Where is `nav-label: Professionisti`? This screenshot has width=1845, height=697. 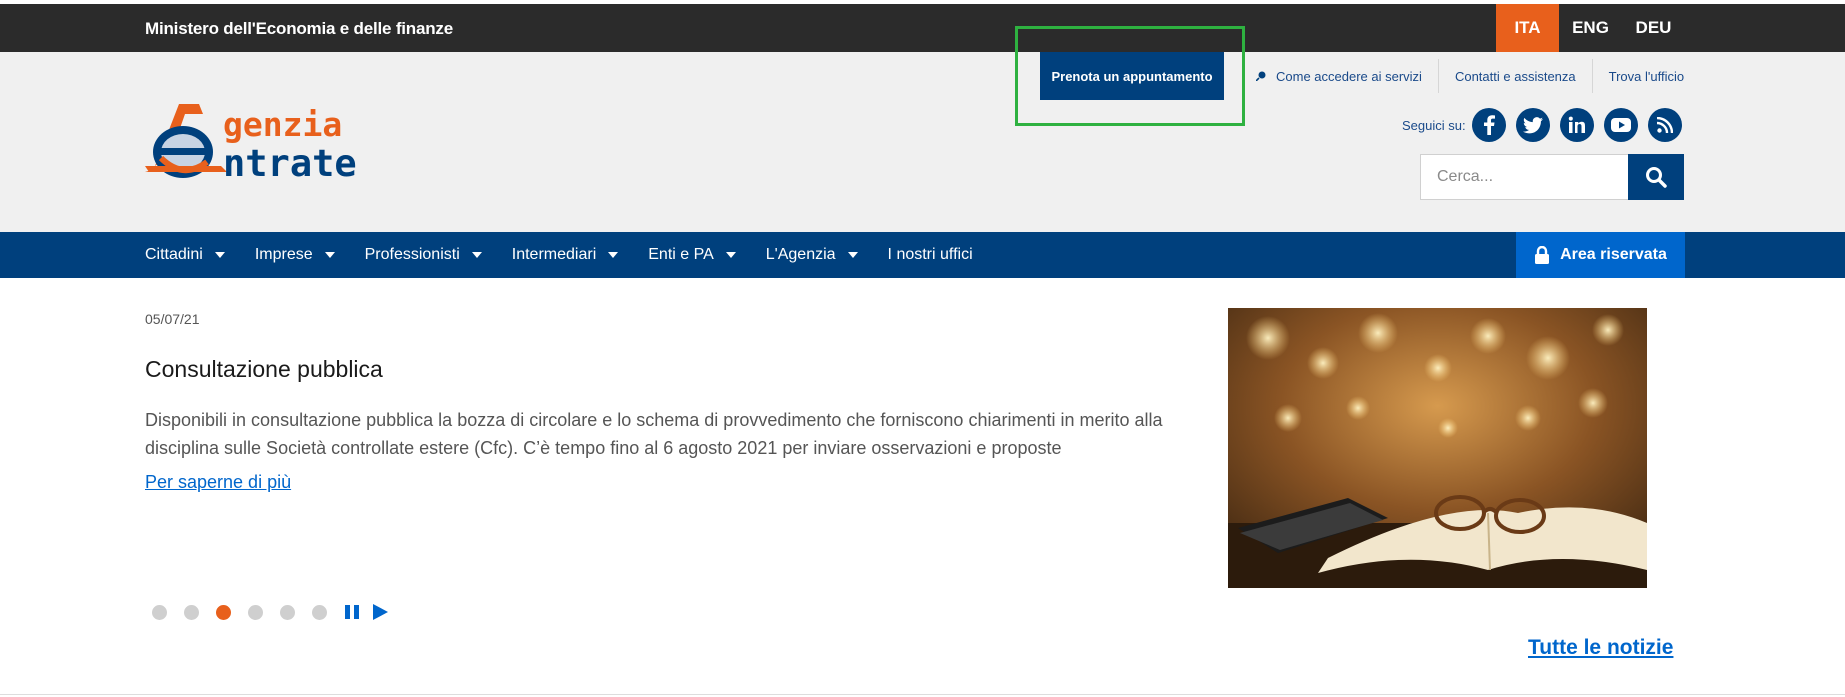 nav-label: Professionisti is located at coordinates (412, 254).